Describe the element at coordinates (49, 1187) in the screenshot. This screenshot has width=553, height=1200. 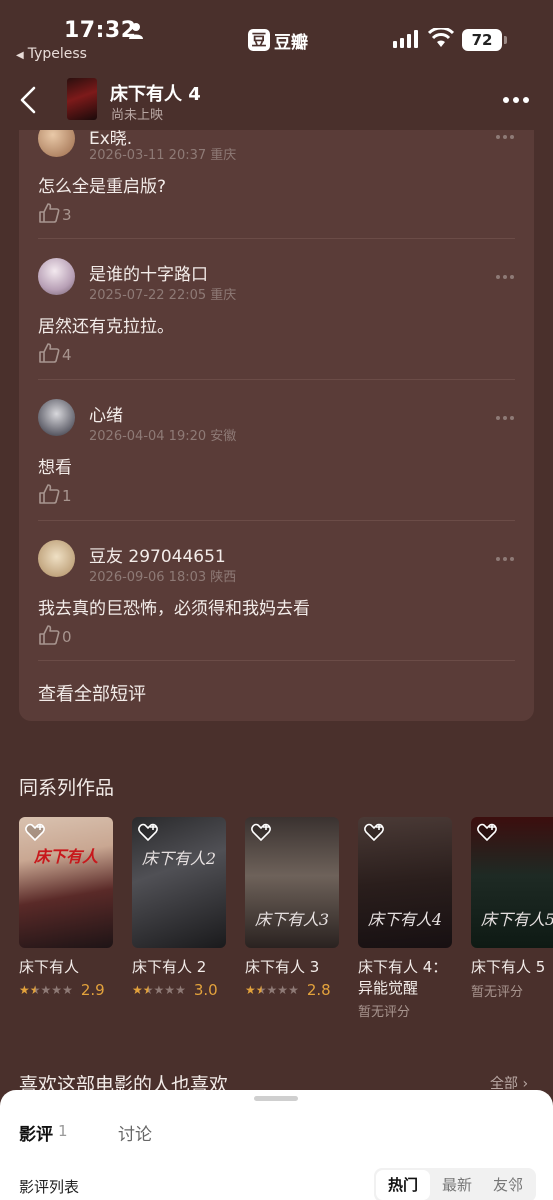
I see `review-list-label: 影评列表` at that location.